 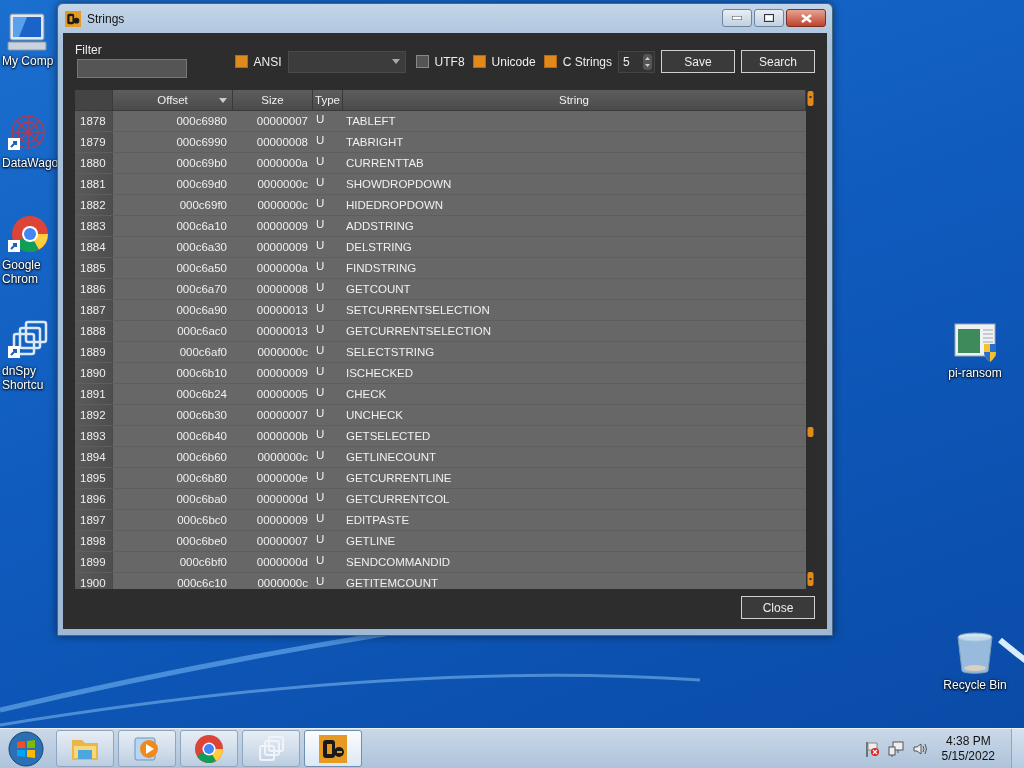 I want to click on speaker-icon, so click(x=919, y=748).